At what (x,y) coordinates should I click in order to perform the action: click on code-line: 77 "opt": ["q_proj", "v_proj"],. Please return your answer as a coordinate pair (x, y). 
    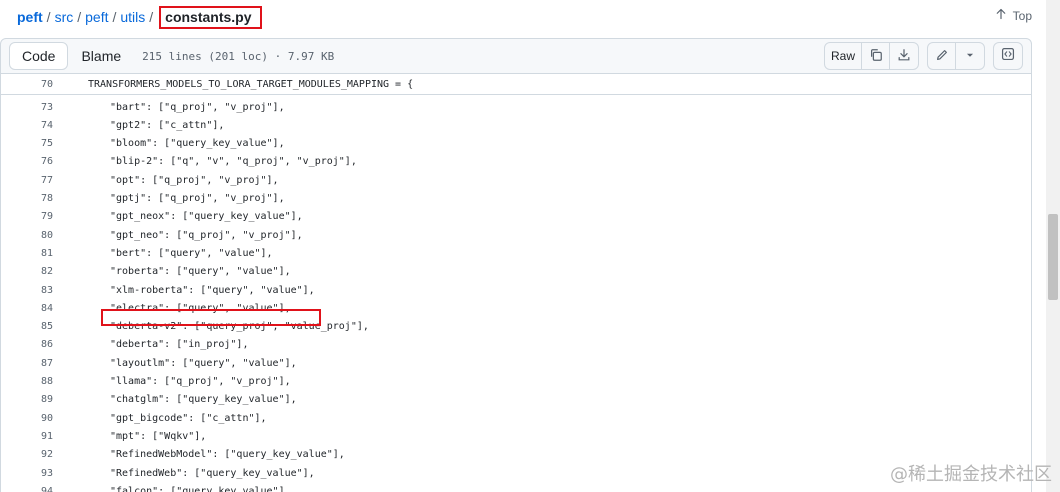
    Looking at the image, I should click on (516, 180).